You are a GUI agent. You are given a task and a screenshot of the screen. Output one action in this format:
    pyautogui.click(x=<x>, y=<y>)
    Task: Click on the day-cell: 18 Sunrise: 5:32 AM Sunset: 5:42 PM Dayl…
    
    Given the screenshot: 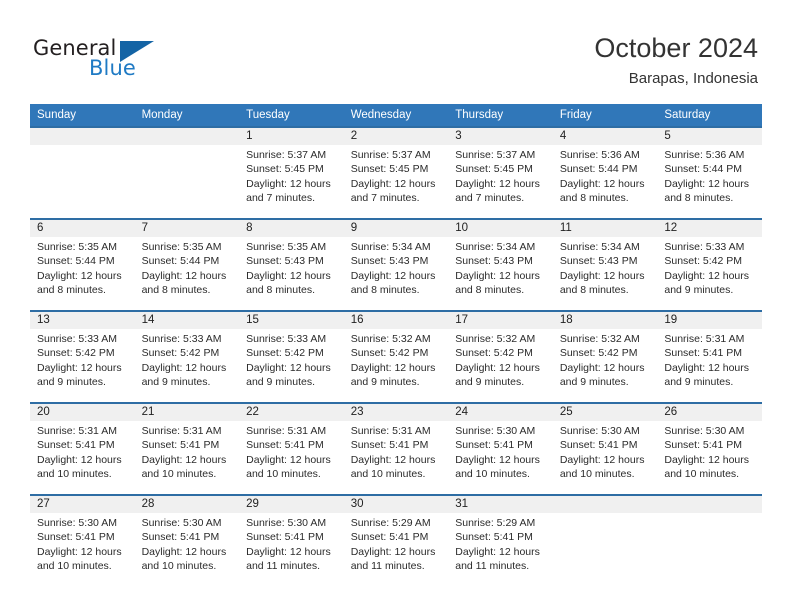 What is the action you would take?
    pyautogui.click(x=605, y=356)
    